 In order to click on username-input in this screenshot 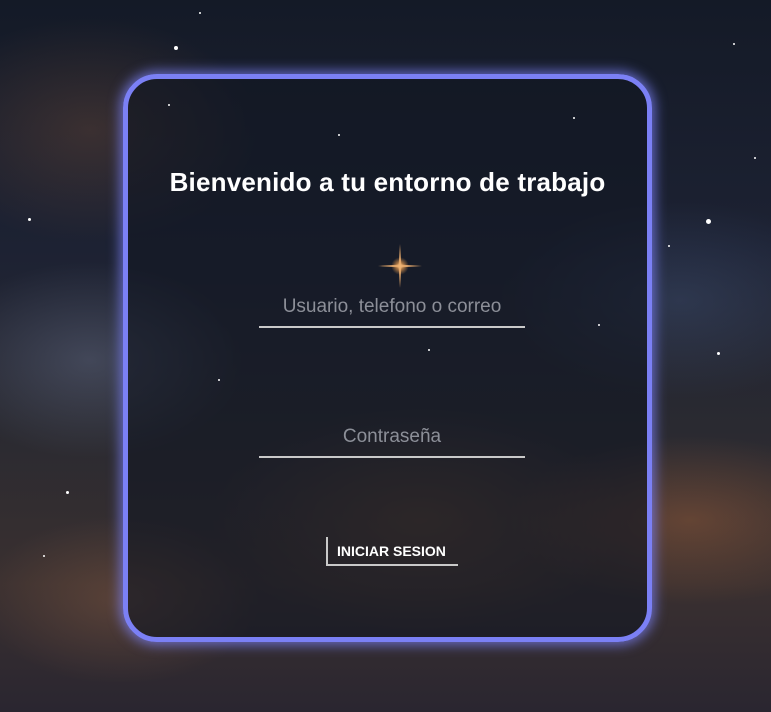, I will do `click(392, 308)`.